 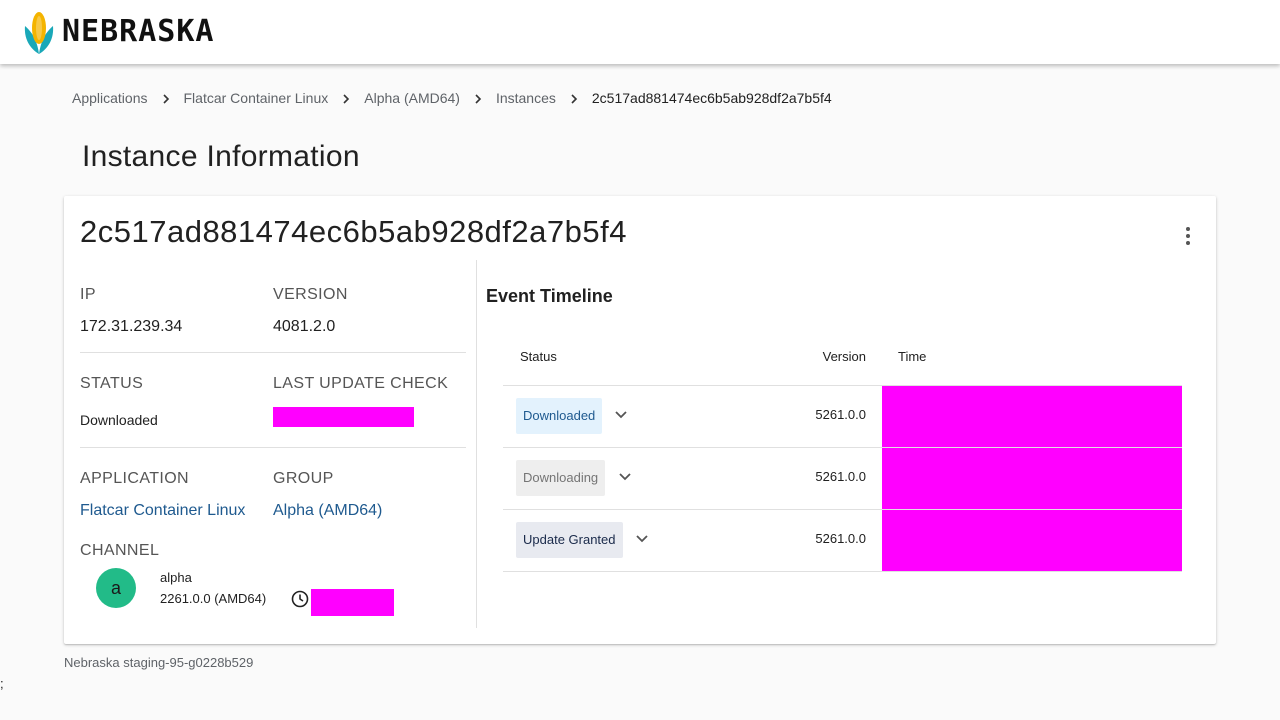 What do you see at coordinates (119, 420) in the screenshot?
I see `status-value: Downloaded` at bounding box center [119, 420].